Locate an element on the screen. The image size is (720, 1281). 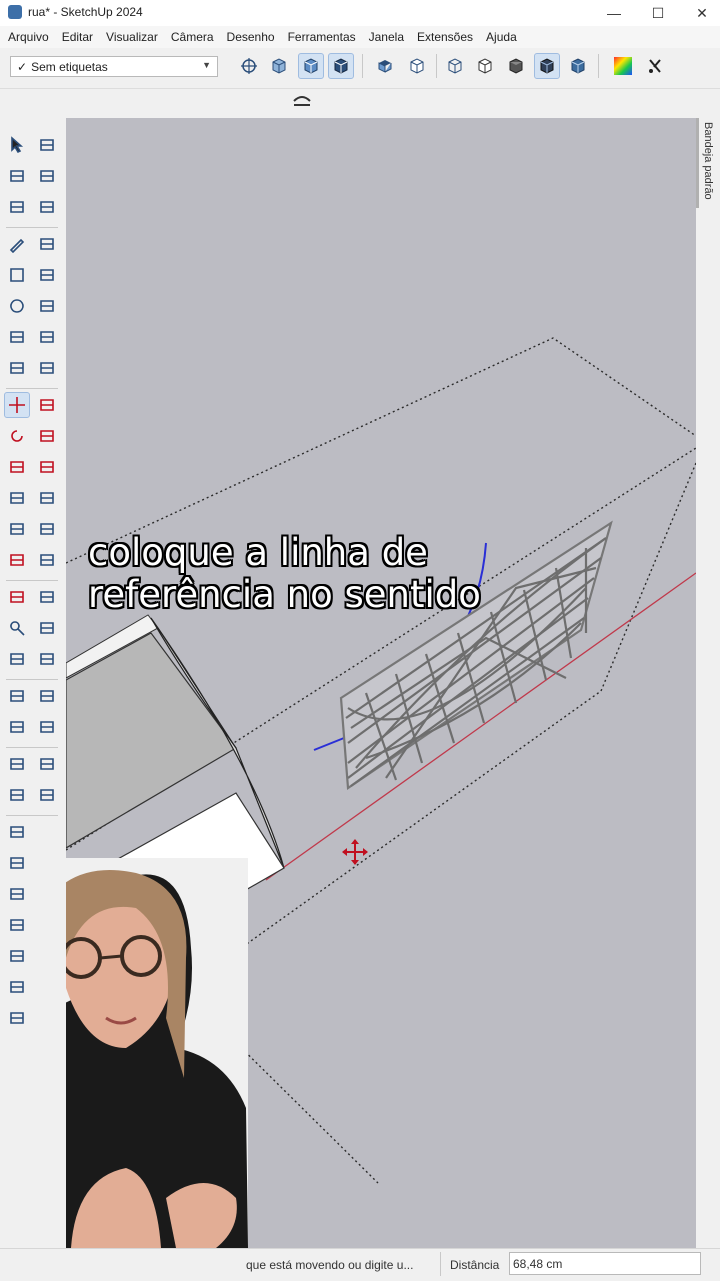
zoom-window-tool-icon is located at coordinates (47, 628).